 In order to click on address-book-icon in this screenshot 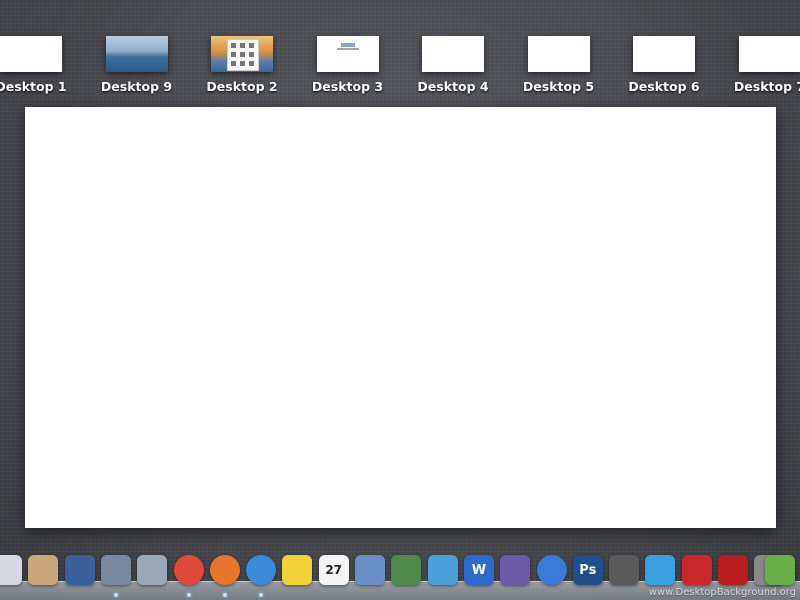, I will do `click(43, 570)`.